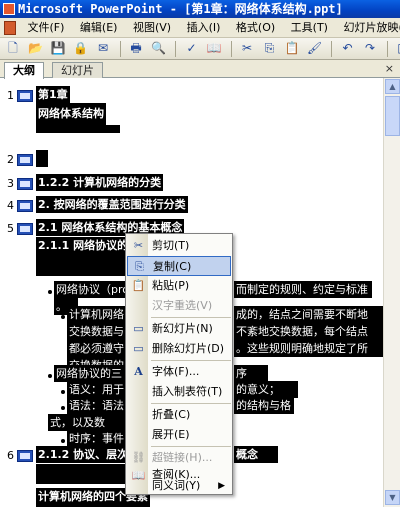 The width and height of the screenshot is (400, 507). Describe the element at coordinates (179, 415) in the screenshot. I see `menu-collapse: 折叠(C)` at that location.